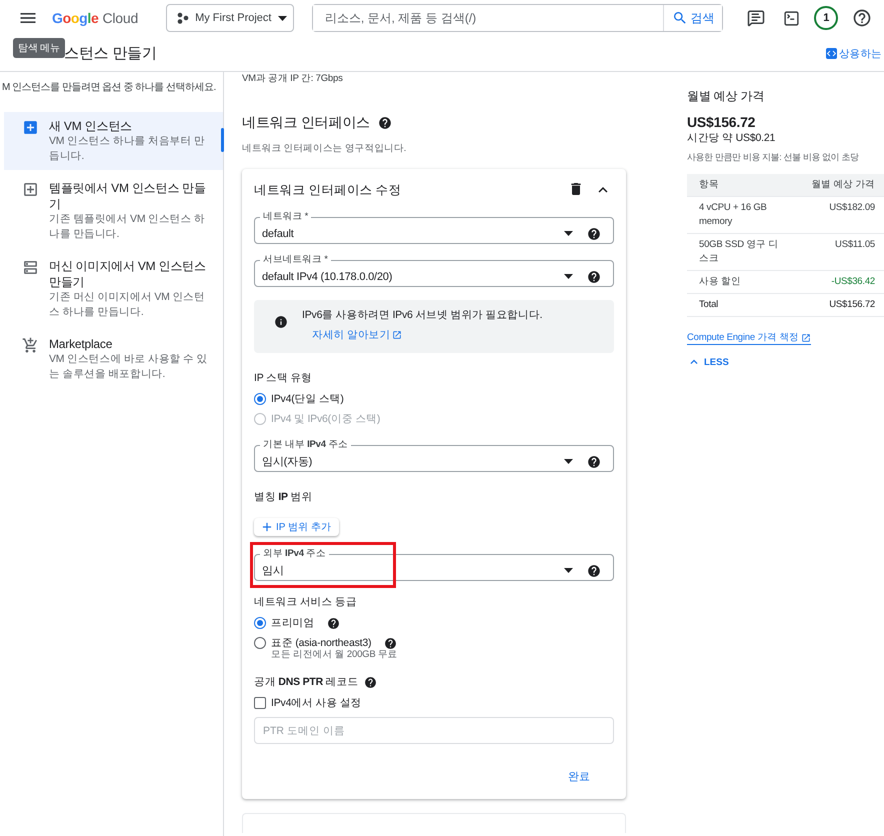 This screenshot has height=836, width=884. What do you see at coordinates (709, 185) in the screenshot?
I see `column-header: 항목` at bounding box center [709, 185].